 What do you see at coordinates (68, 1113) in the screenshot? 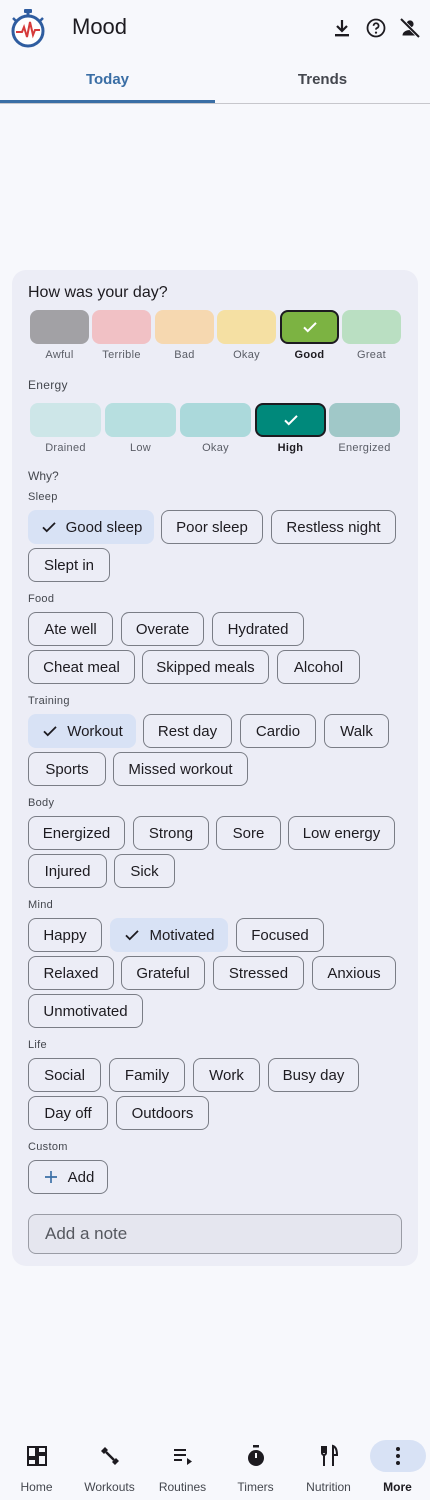
I see `chip-day-off: Day off` at bounding box center [68, 1113].